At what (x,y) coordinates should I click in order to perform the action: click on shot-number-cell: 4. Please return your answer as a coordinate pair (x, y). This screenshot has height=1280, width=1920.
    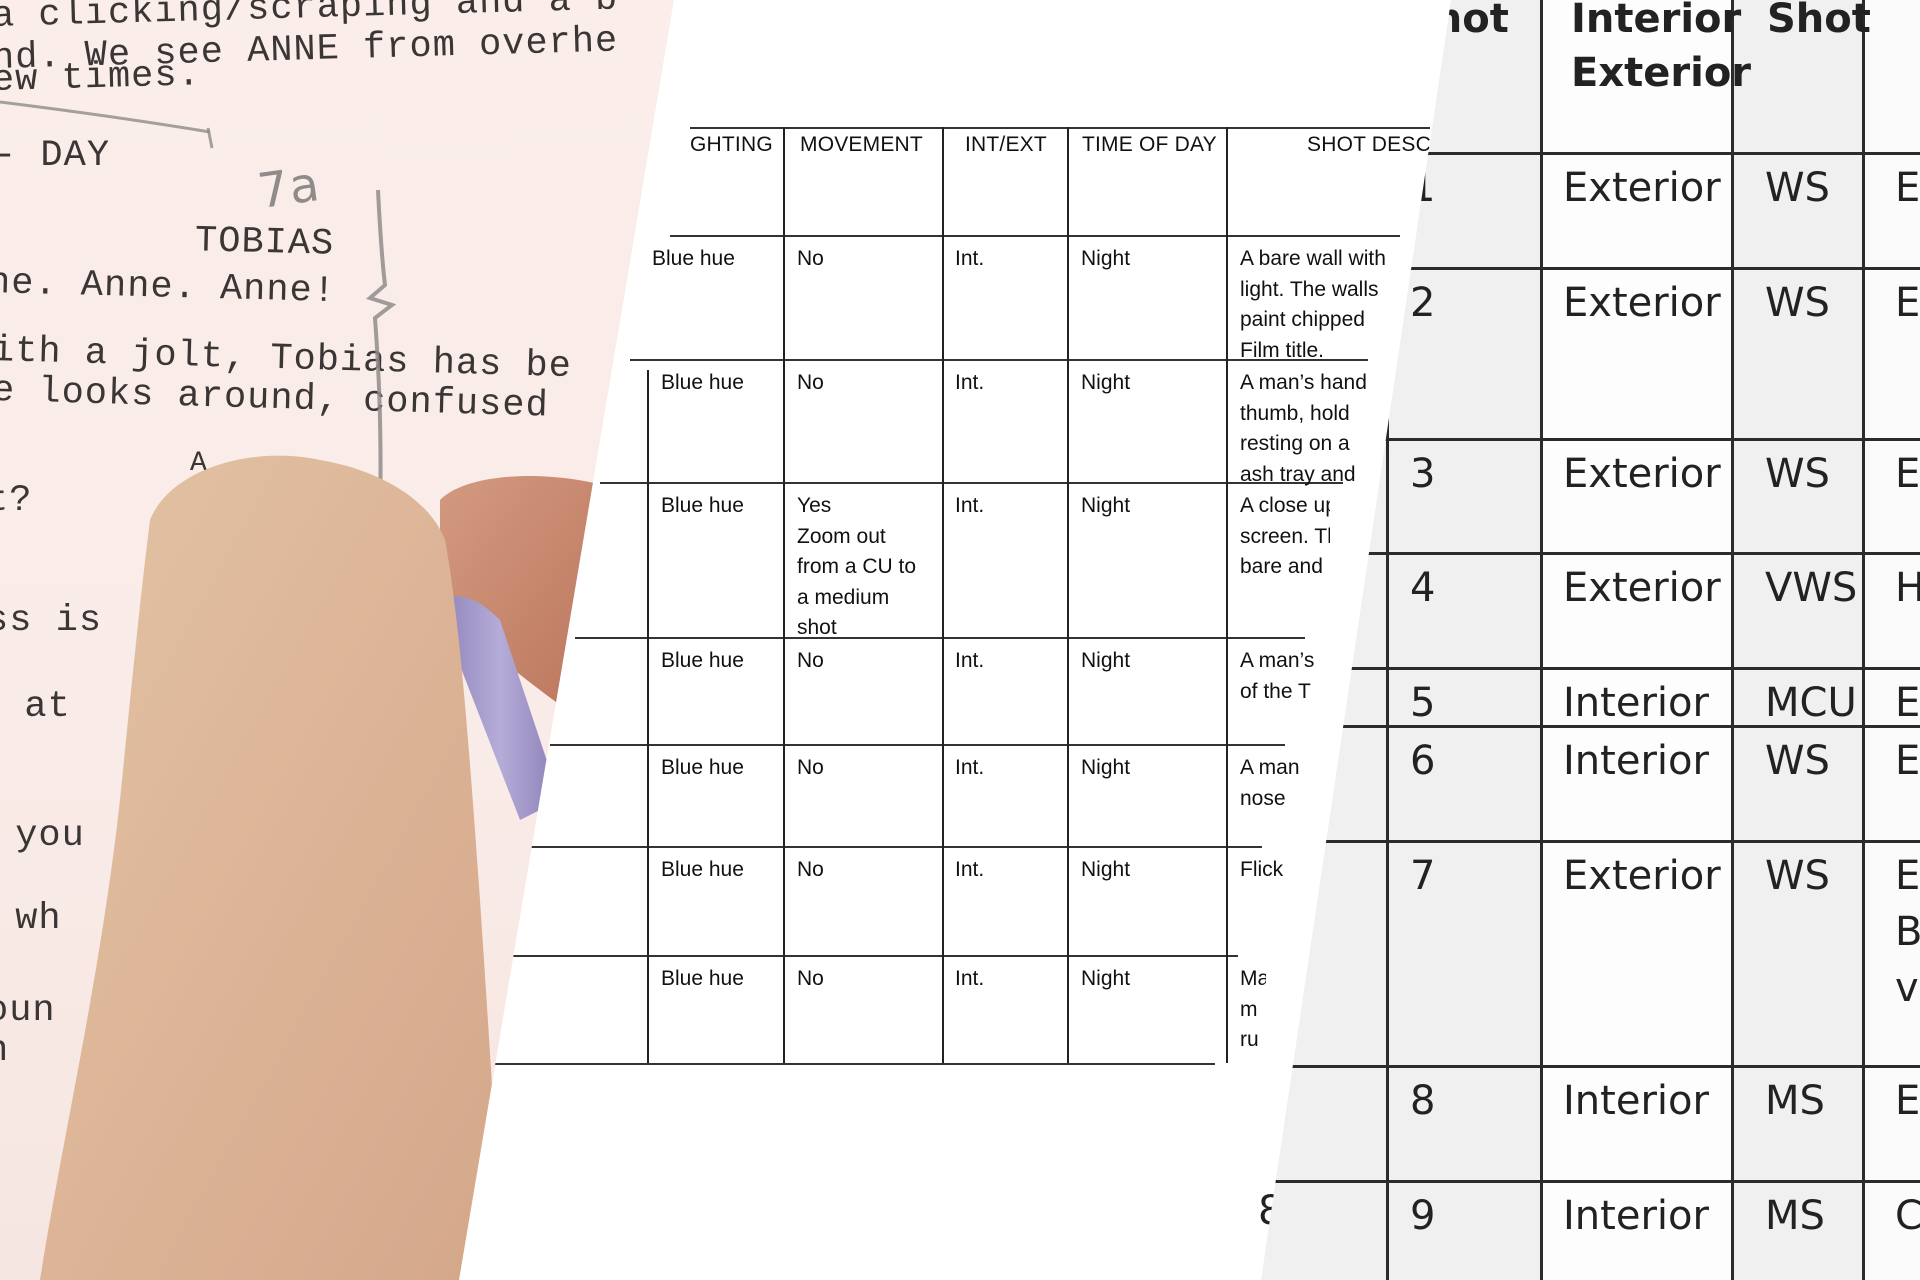
    Looking at the image, I should click on (1423, 588).